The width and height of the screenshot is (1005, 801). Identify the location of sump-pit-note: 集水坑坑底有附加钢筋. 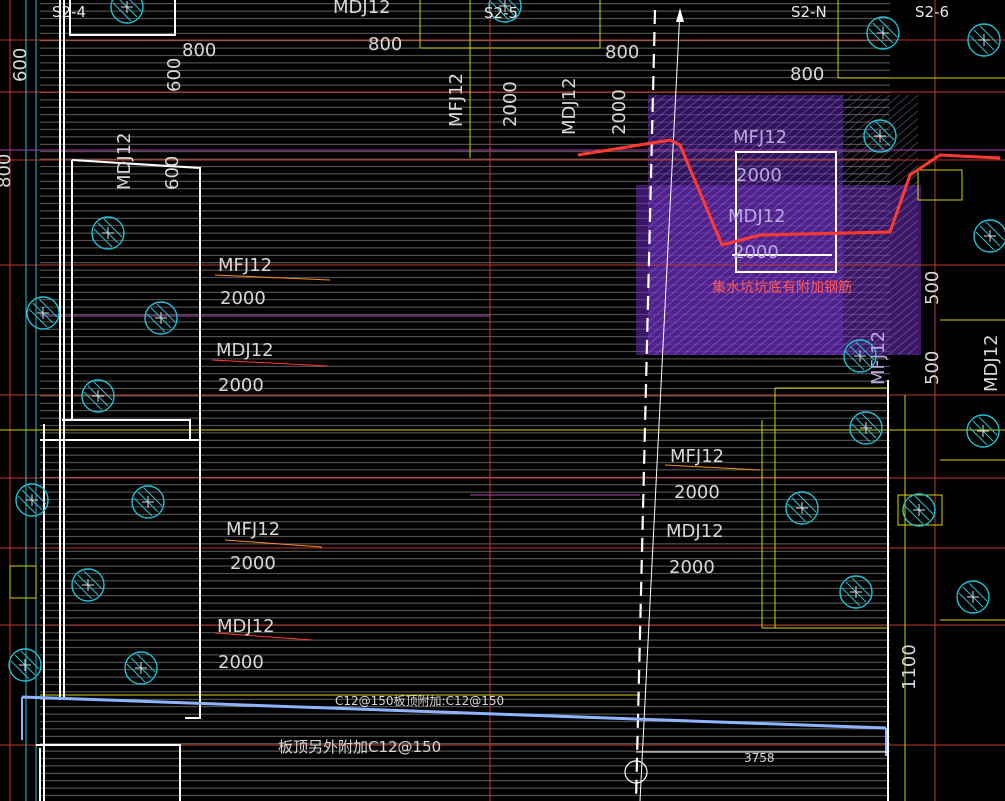
(782, 287).